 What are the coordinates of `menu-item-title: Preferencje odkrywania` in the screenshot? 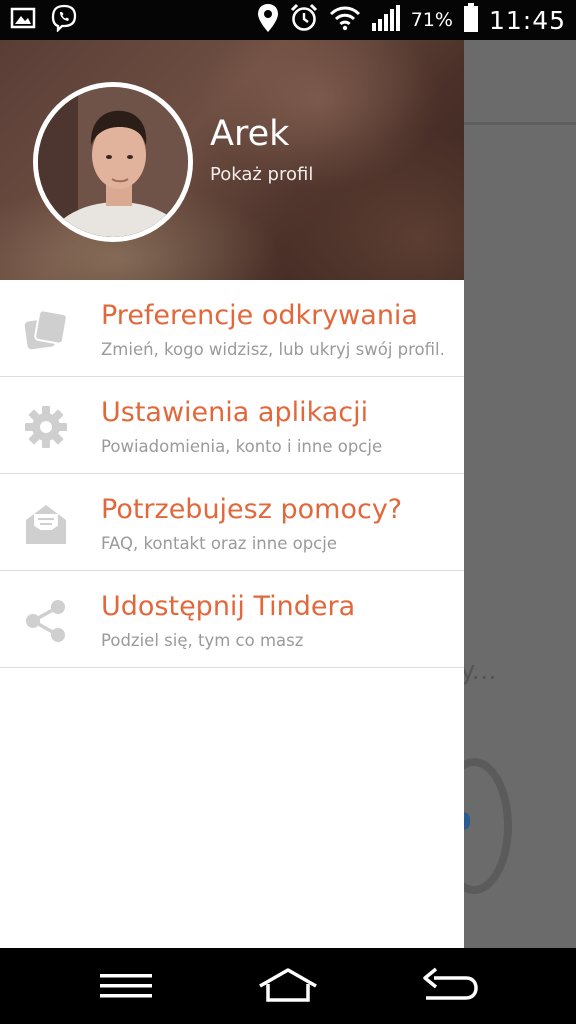 It's located at (259, 315).